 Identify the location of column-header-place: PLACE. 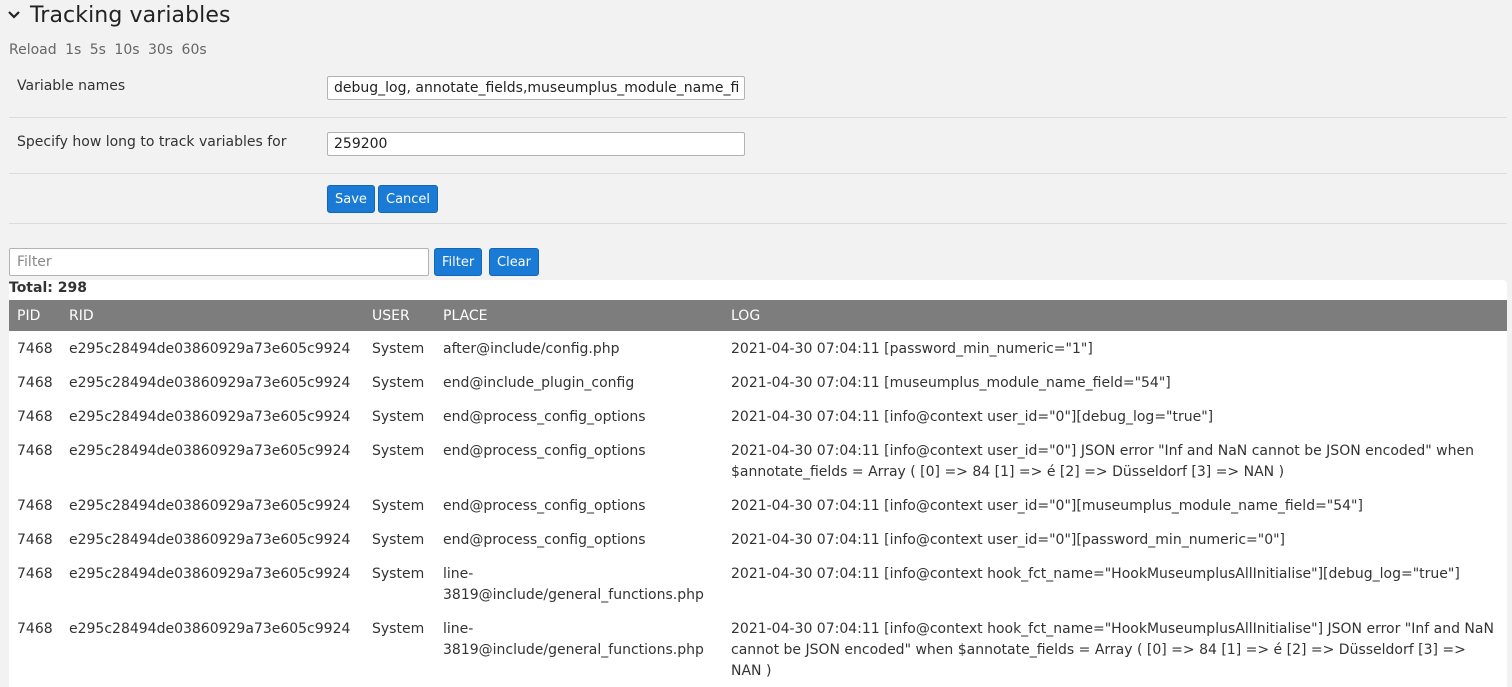
(579, 315).